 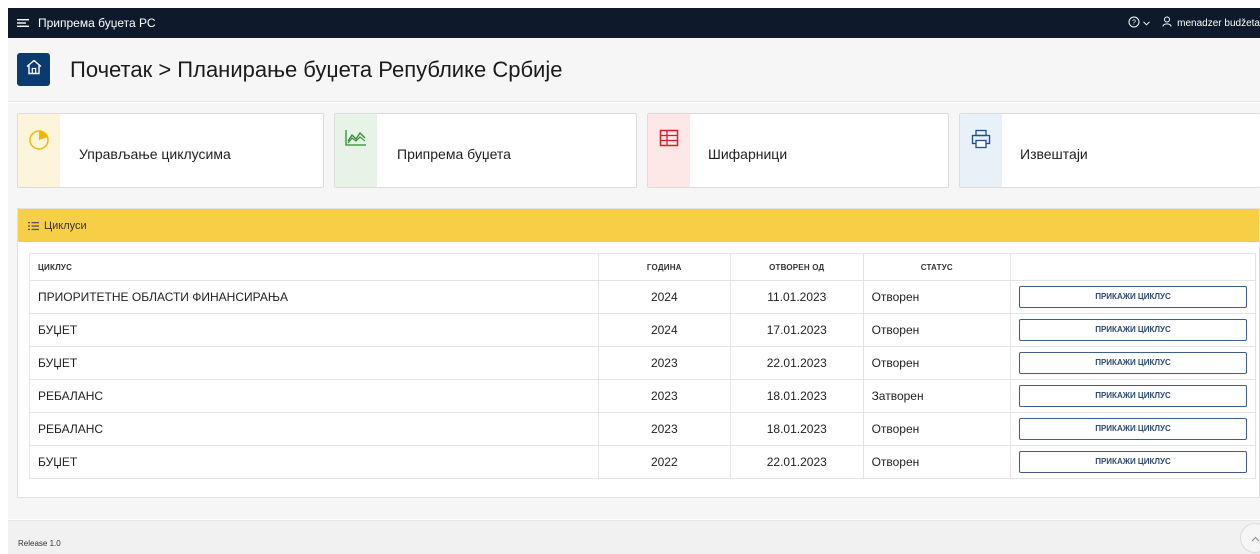 I want to click on user-name: menadzer budžeta, so click(x=1218, y=23).